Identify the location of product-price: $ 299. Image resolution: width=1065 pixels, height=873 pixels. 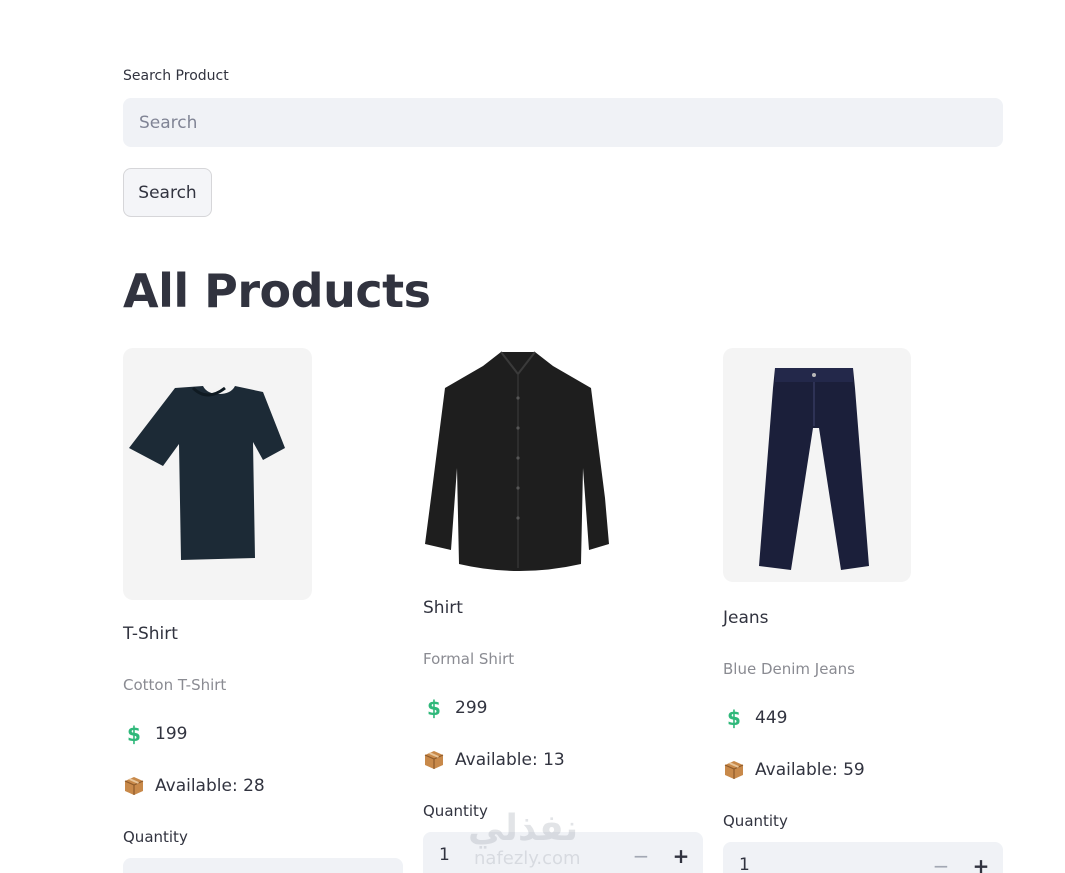
(455, 708).